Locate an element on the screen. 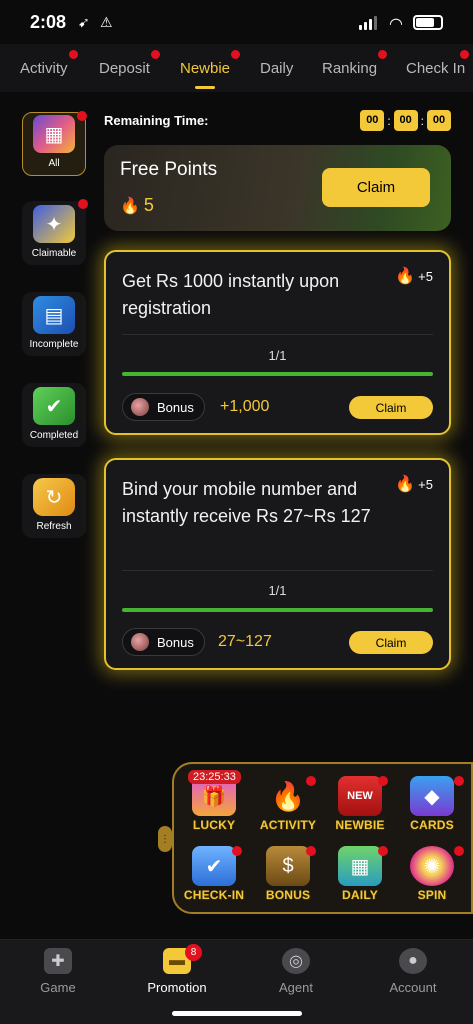  free-points-claim-button: Claim is located at coordinates (376, 187).